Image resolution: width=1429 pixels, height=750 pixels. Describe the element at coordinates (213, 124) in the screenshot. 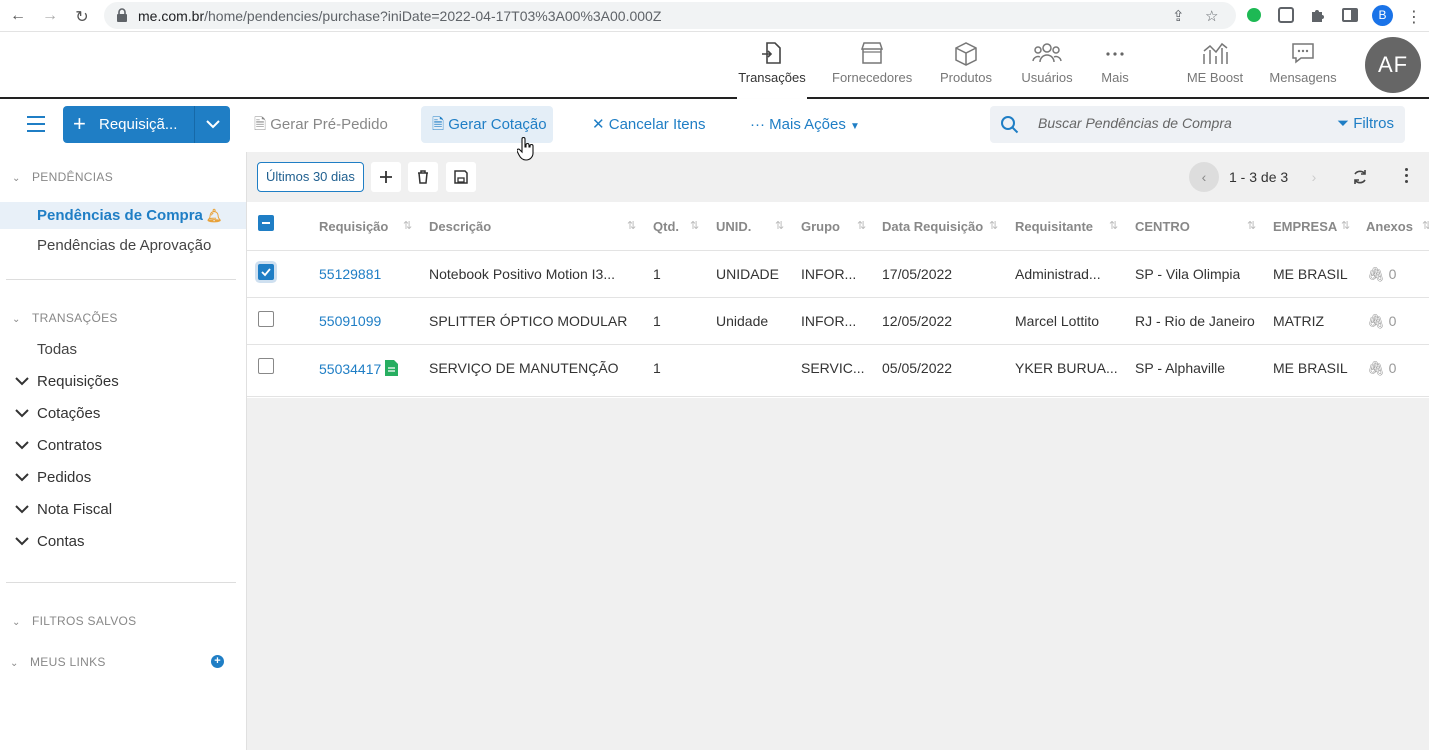

I see `chevron-down-icon` at that location.